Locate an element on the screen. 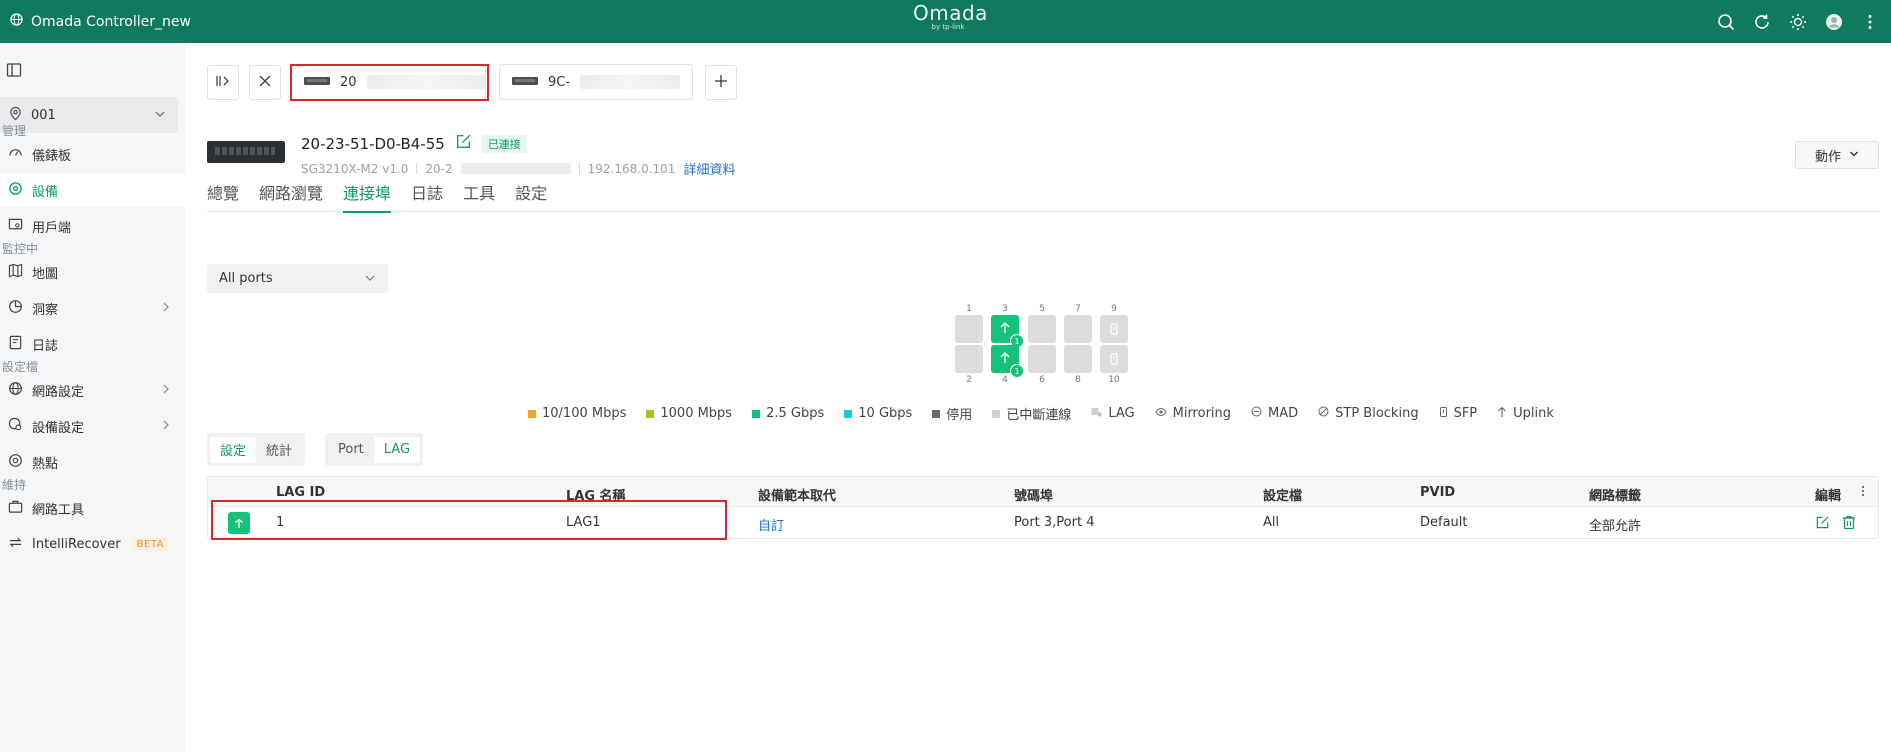 This screenshot has height=752, width=1891. site-selector: 001 is located at coordinates (89, 115).